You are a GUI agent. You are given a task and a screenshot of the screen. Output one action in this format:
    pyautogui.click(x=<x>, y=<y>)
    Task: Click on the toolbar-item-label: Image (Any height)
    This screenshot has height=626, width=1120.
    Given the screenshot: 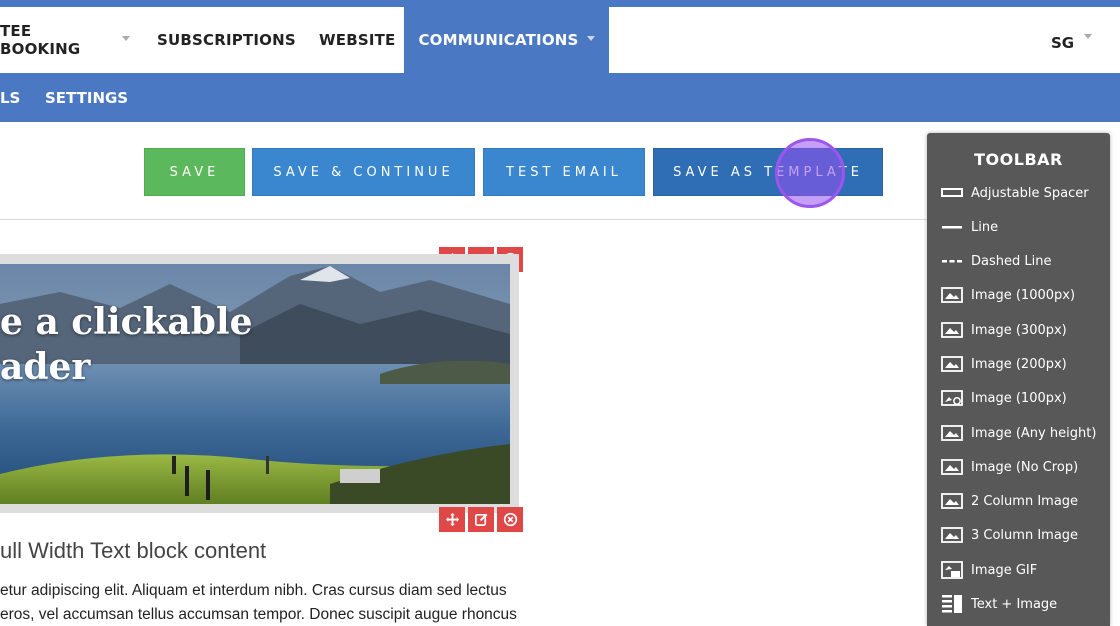 What is the action you would take?
    pyautogui.click(x=1034, y=433)
    